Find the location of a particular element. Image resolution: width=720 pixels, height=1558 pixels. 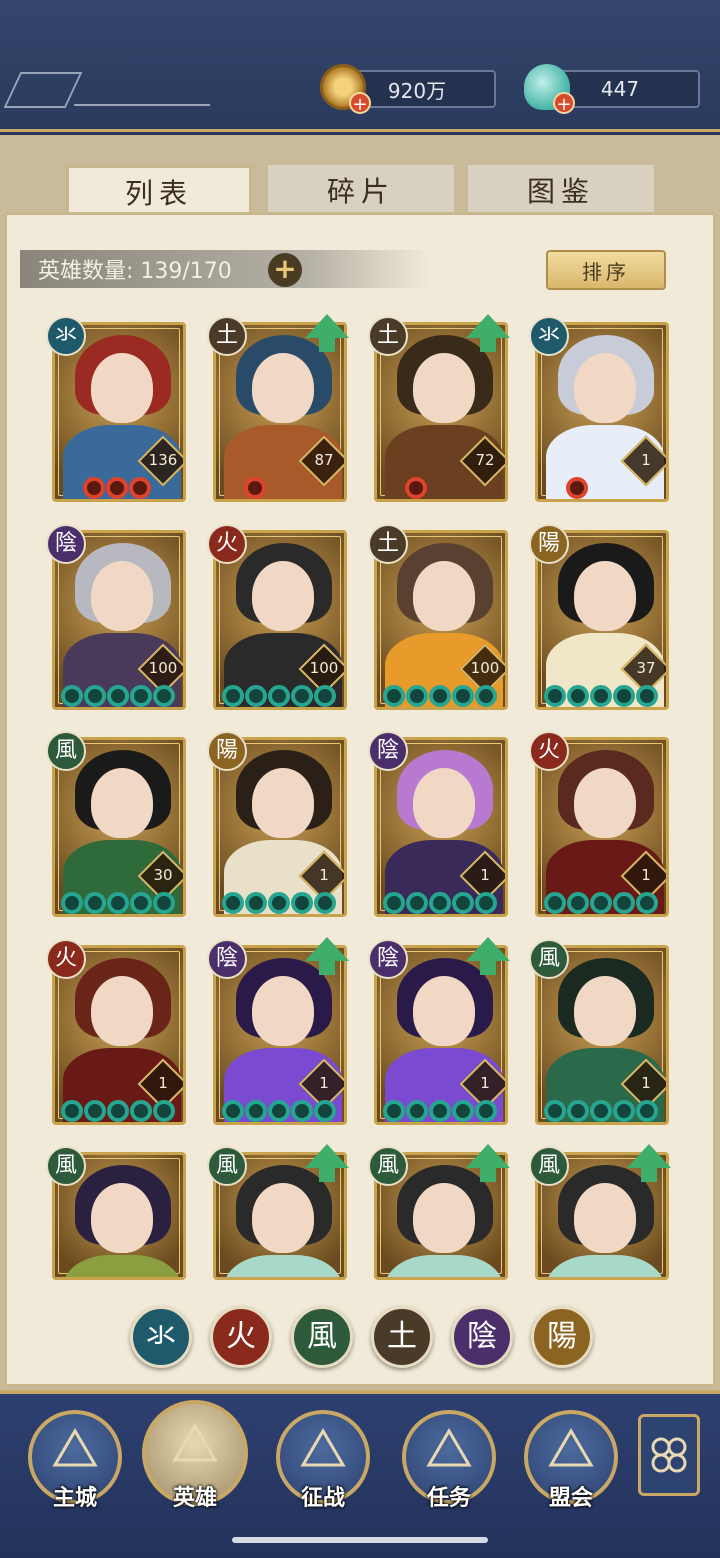

add-coin-button: + is located at coordinates (360, 103).